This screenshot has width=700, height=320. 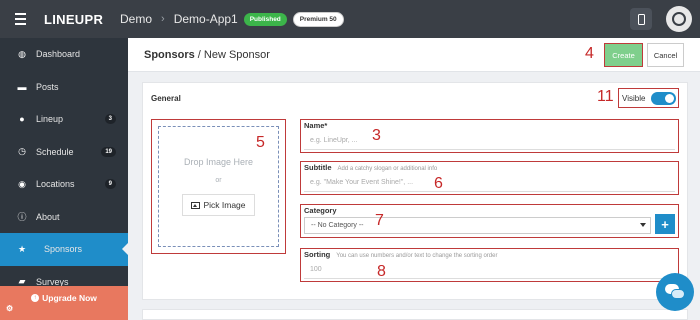 I want to click on next-card, so click(x=415, y=314).